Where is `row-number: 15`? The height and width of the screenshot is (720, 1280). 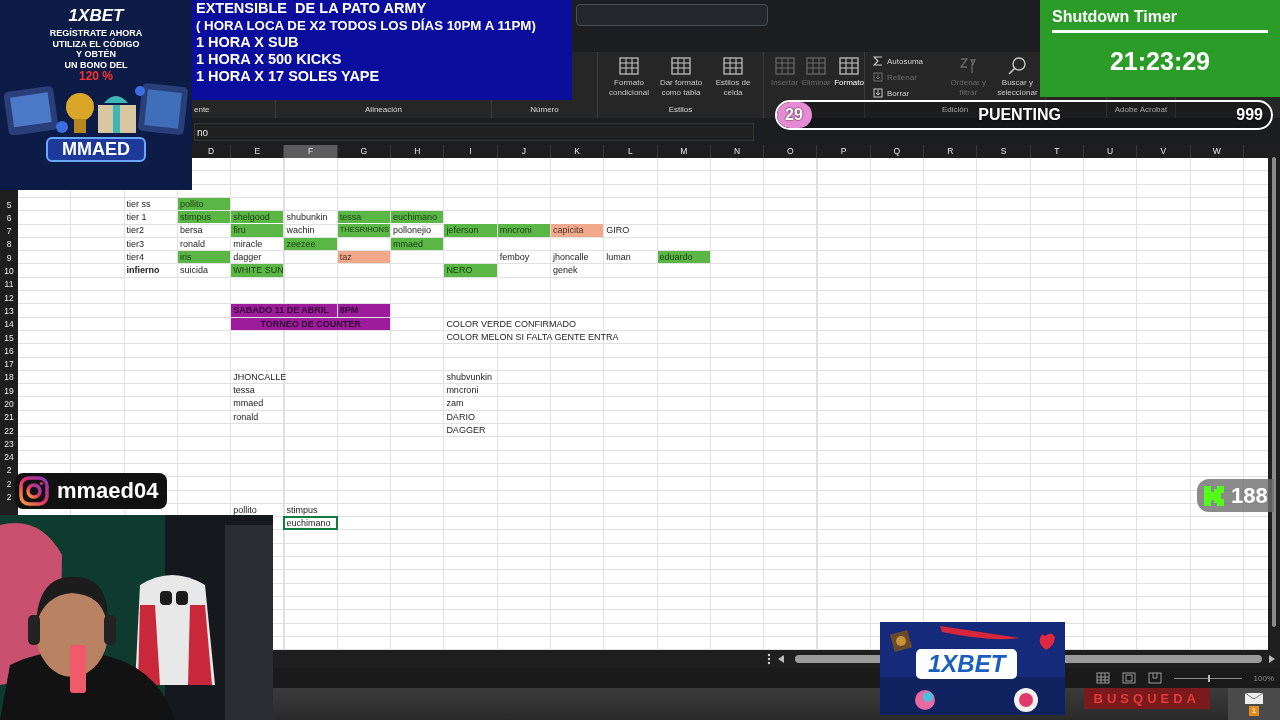
row-number: 15 is located at coordinates (9, 337).